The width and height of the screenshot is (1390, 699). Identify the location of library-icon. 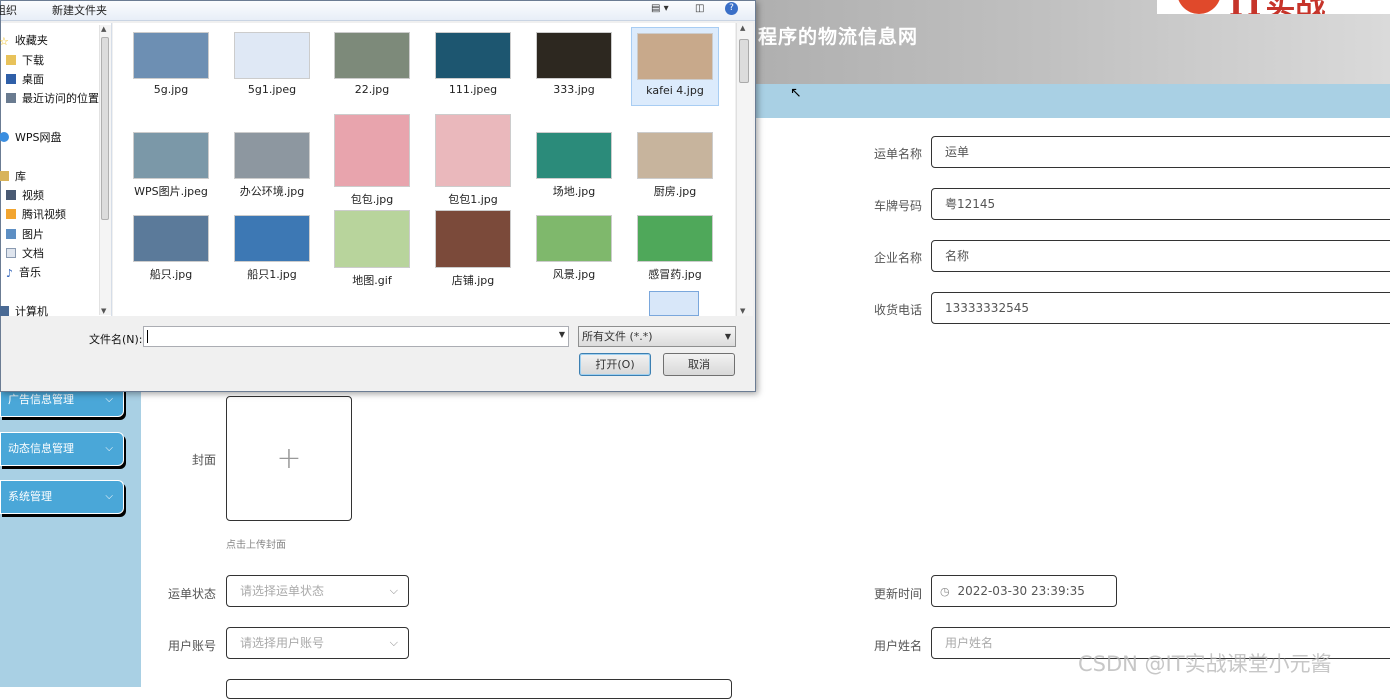
(4, 176).